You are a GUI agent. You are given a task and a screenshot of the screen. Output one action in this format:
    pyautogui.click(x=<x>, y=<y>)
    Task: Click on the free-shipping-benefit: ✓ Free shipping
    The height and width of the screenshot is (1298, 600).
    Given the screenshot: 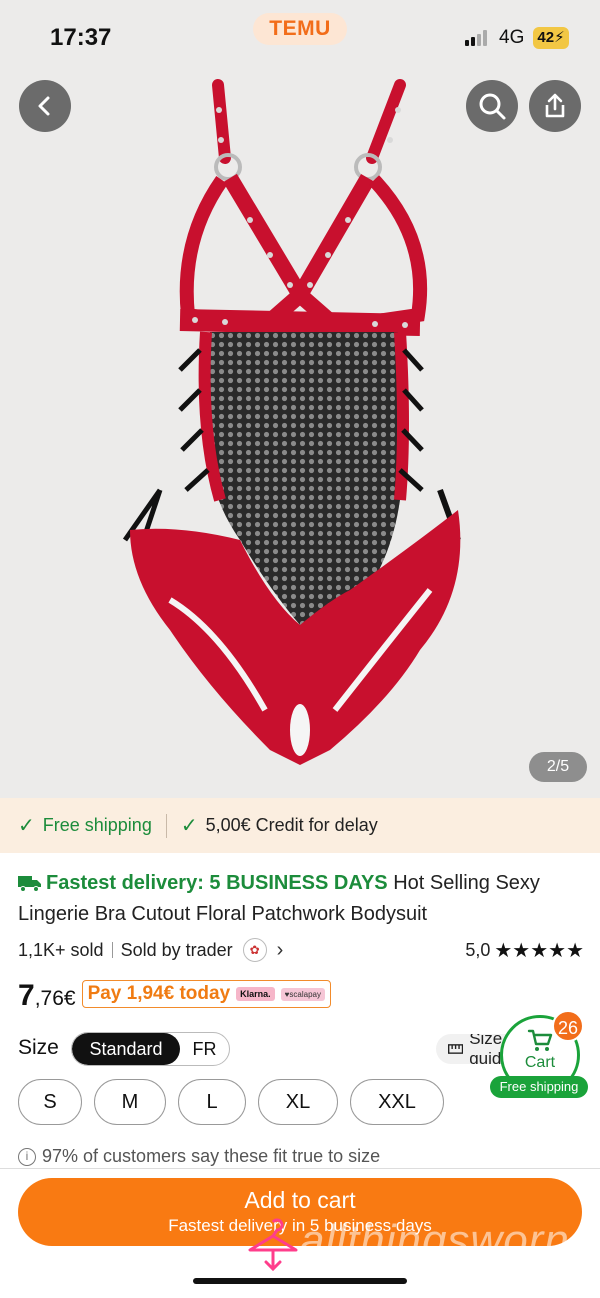 What is the action you would take?
    pyautogui.click(x=85, y=825)
    